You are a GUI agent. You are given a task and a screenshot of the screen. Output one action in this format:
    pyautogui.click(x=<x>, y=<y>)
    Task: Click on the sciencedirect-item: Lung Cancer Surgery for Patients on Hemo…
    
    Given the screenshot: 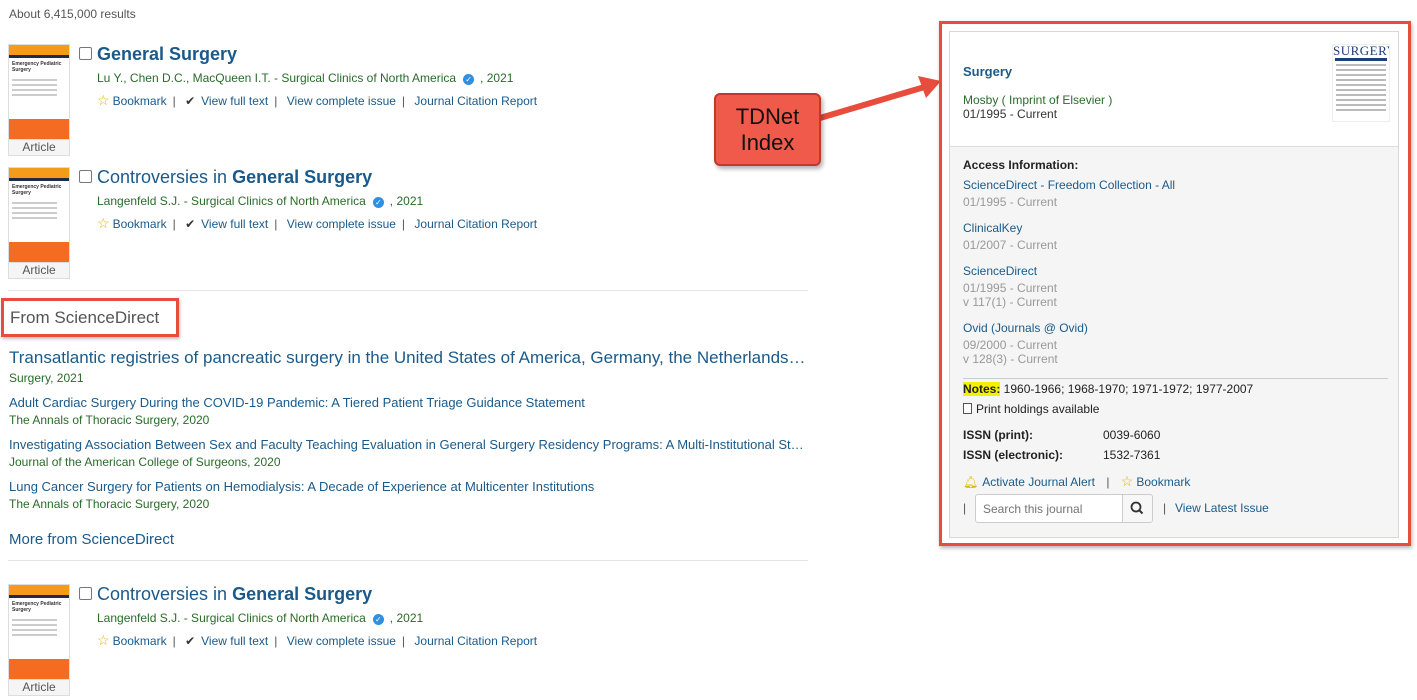 What is the action you would take?
    pyautogui.click(x=409, y=495)
    